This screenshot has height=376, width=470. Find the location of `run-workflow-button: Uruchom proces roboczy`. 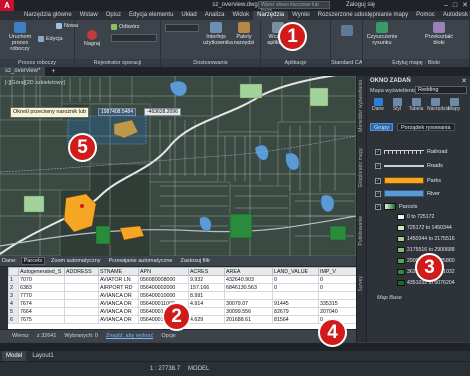

run-workflow-button: Uruchom proces roboczy is located at coordinates (20, 37).